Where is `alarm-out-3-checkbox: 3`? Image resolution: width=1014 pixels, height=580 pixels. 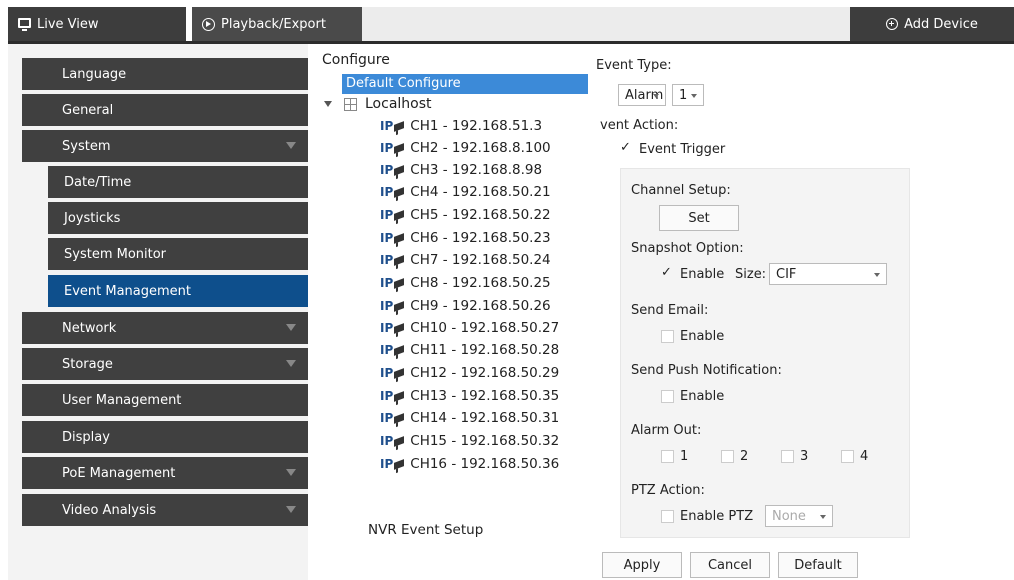
alarm-out-3-checkbox: 3 is located at coordinates (794, 456).